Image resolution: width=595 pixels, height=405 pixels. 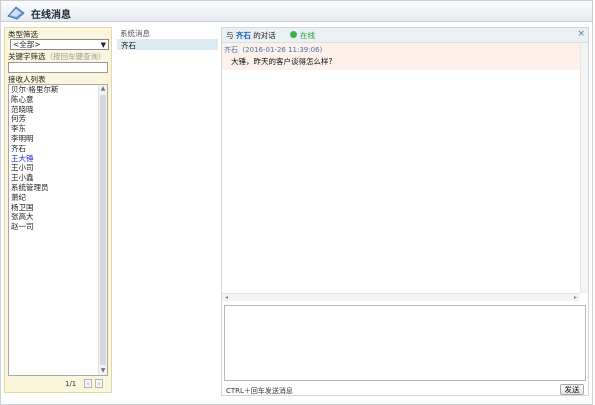 What do you see at coordinates (88, 383) in the screenshot?
I see `prev-page-button: ‹` at bounding box center [88, 383].